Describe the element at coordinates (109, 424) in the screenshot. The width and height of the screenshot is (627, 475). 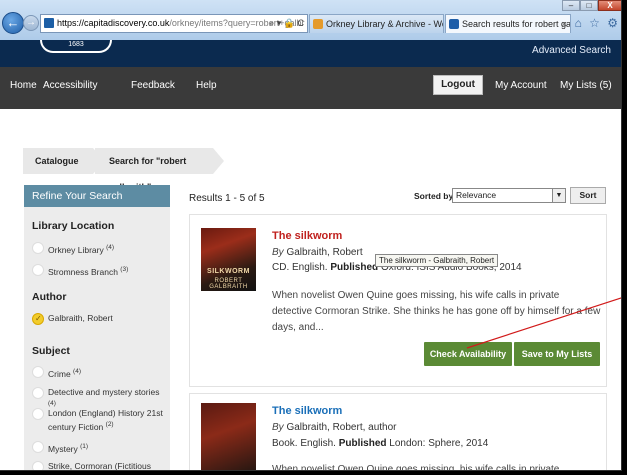
I see `facet-count: (2)` at that location.